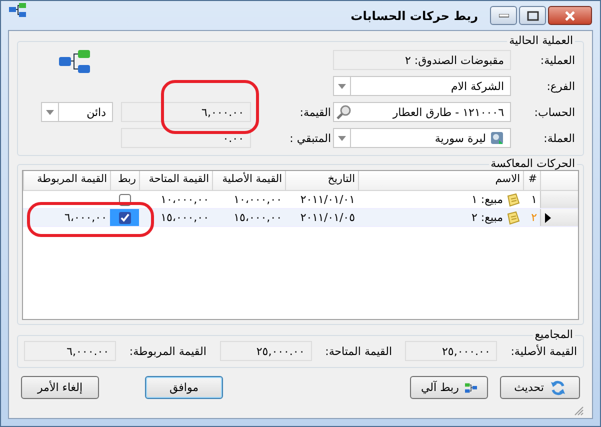 The height and width of the screenshot is (427, 601). I want to click on column-header: القيمة المتاحة, so click(175, 180).